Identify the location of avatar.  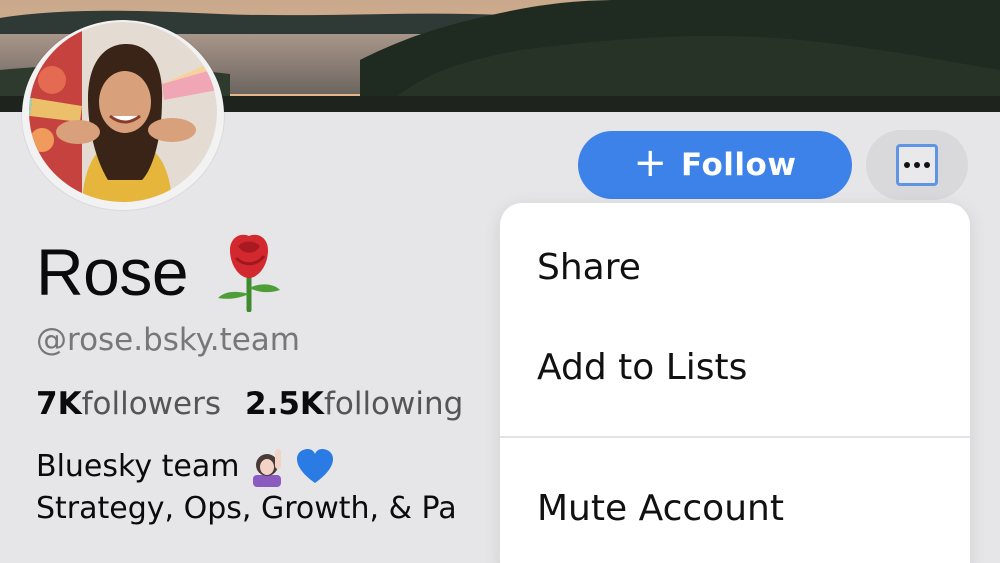
(123, 115).